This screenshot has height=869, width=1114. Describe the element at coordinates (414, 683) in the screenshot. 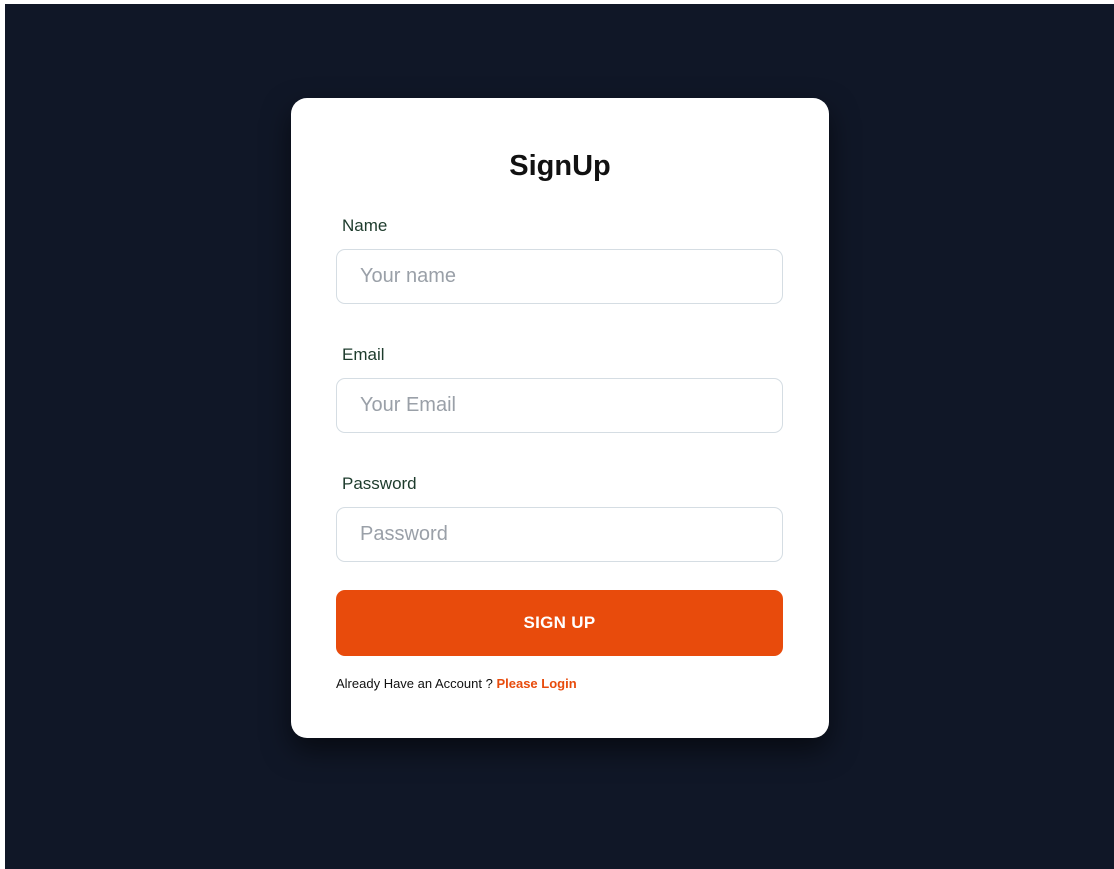

I see `login-prompt-text: Already Have an Account ?` at that location.